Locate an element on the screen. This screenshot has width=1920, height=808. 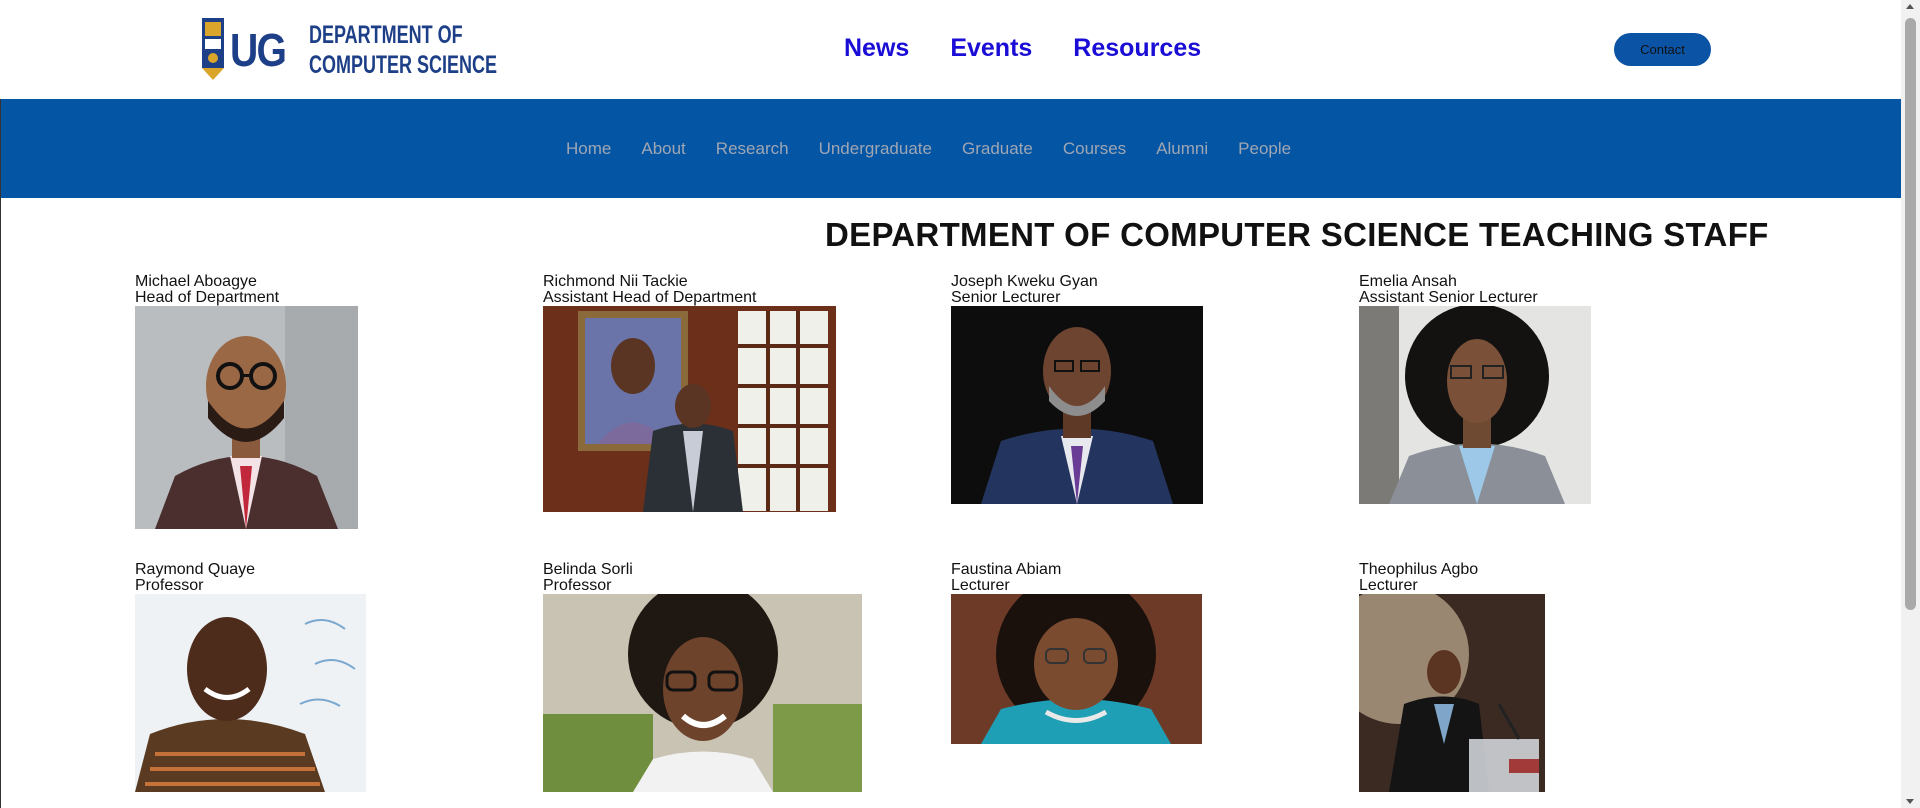
department-logo: UG DEPARTMENT OF COMPUTER SCIENCE is located at coordinates (348, 50).